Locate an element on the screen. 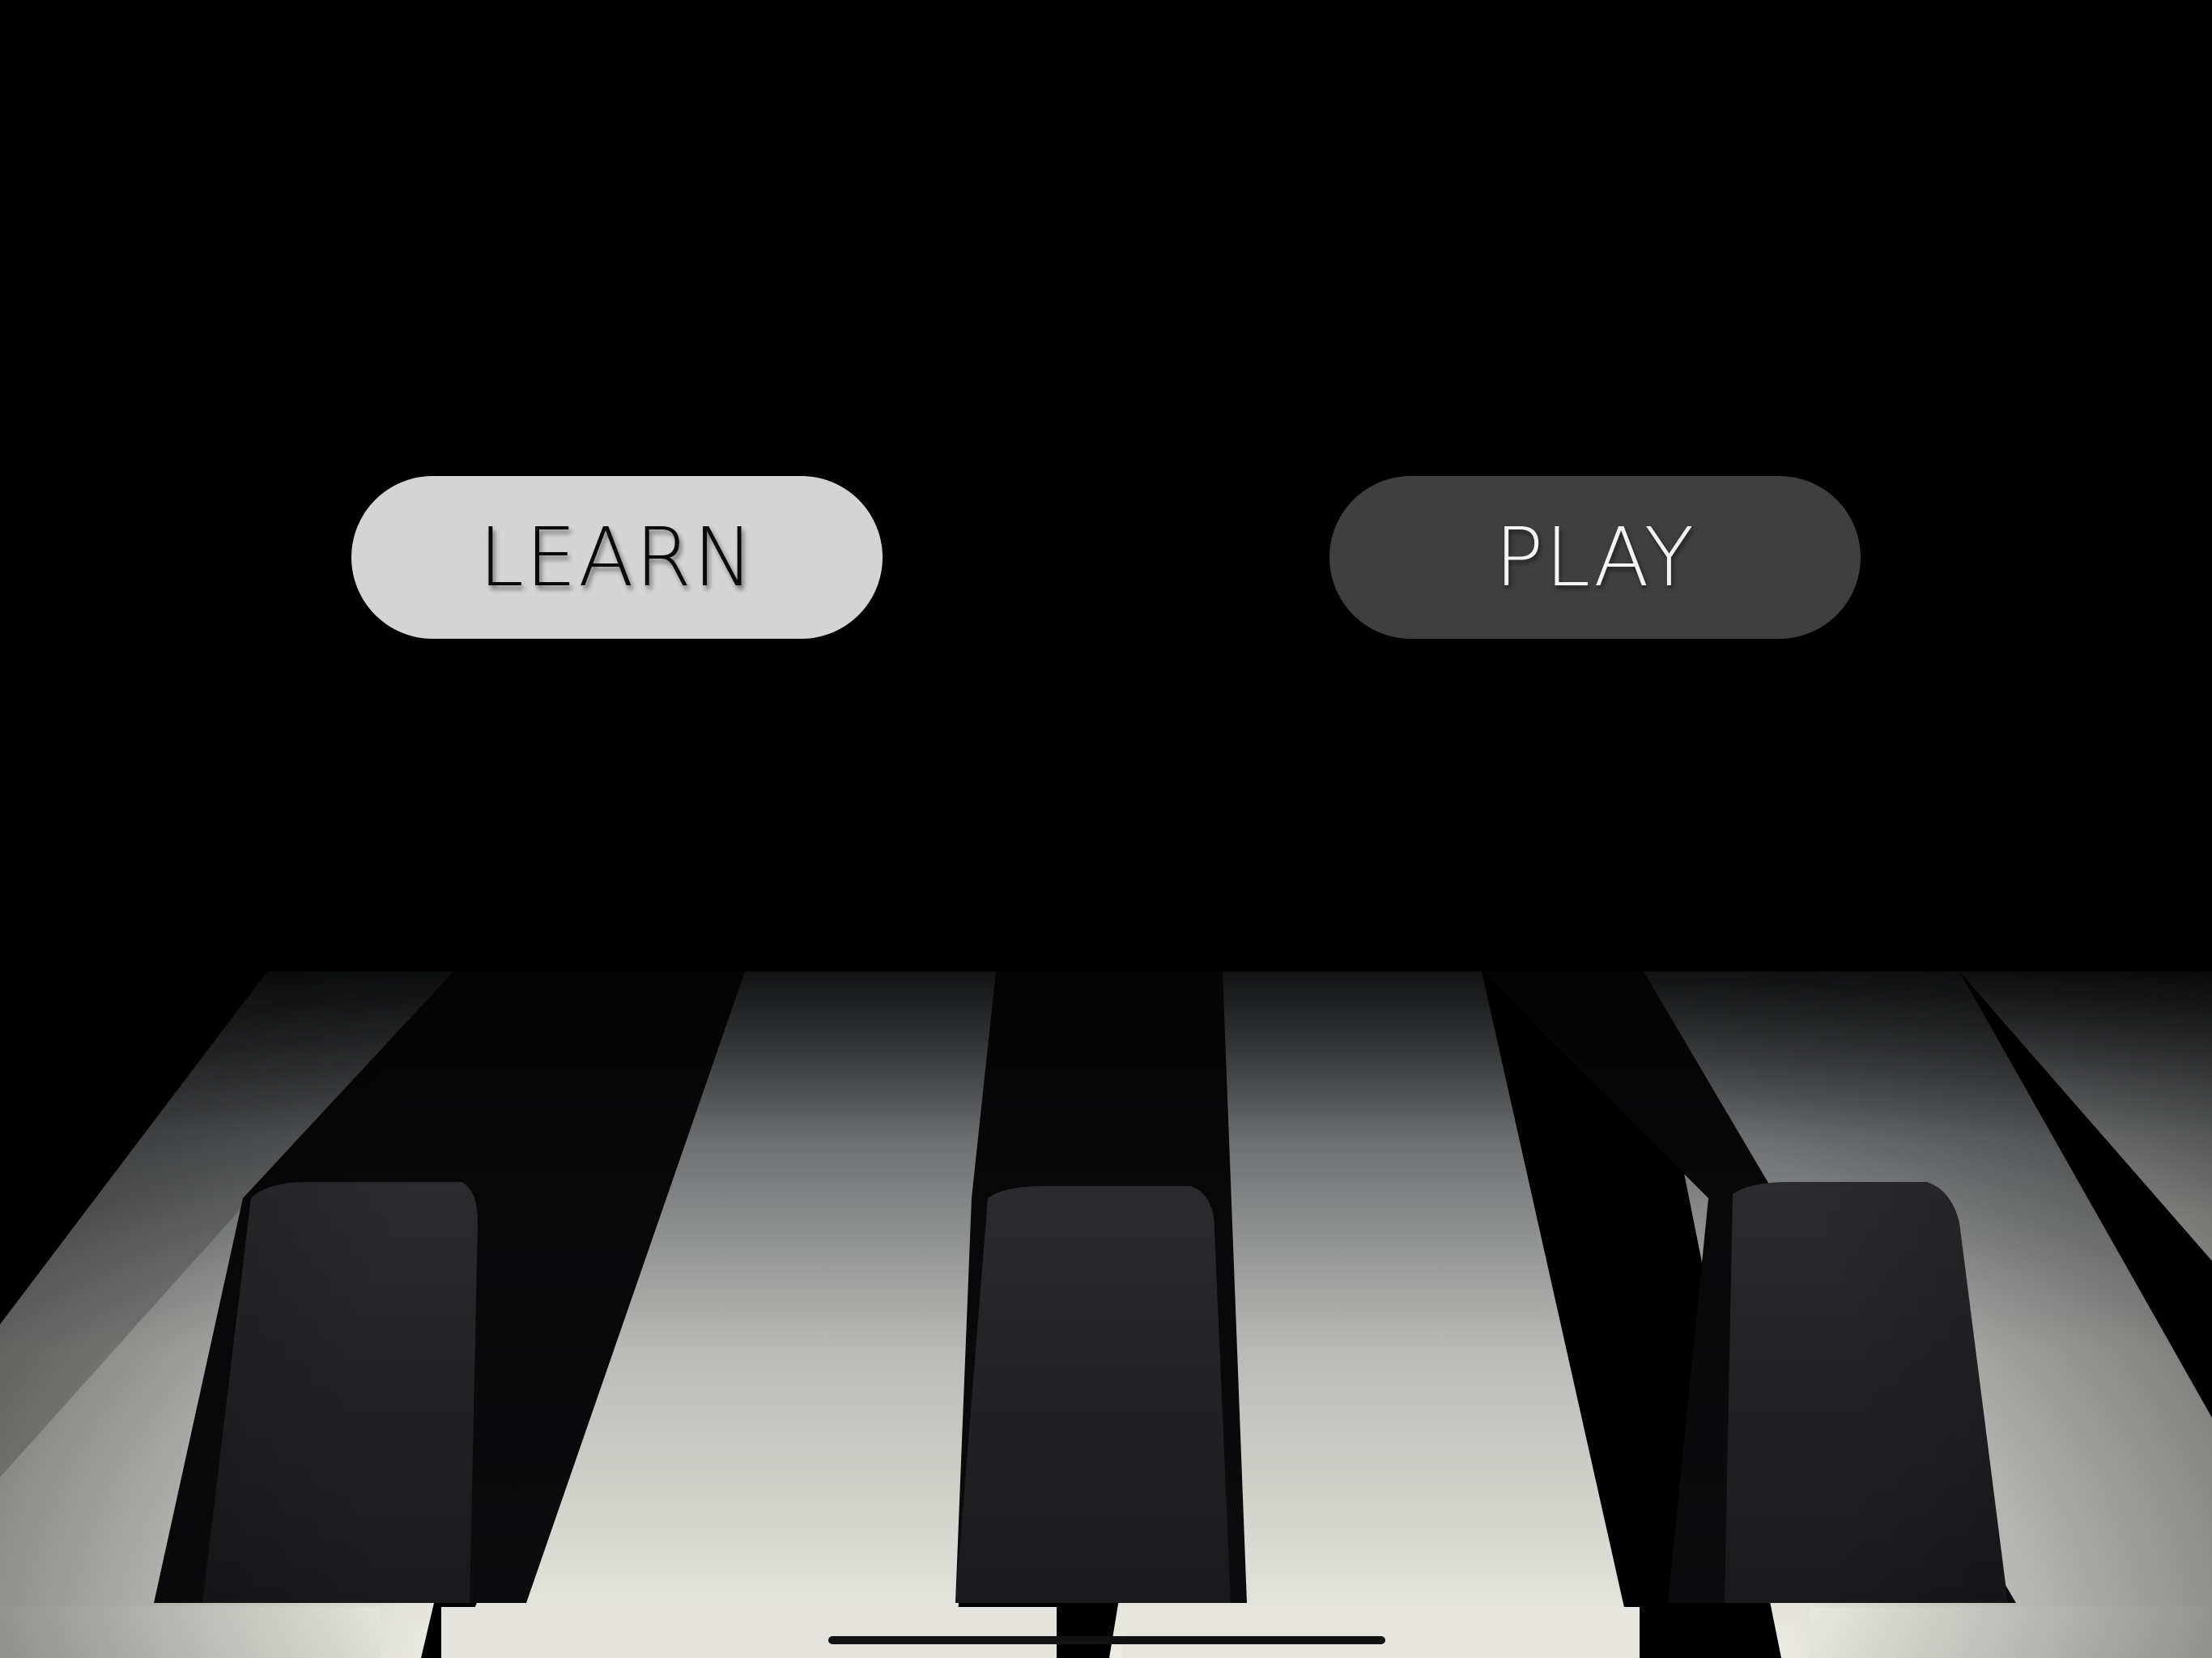 The width and height of the screenshot is (2212, 1658). play-button: PLAY is located at coordinates (1595, 557).